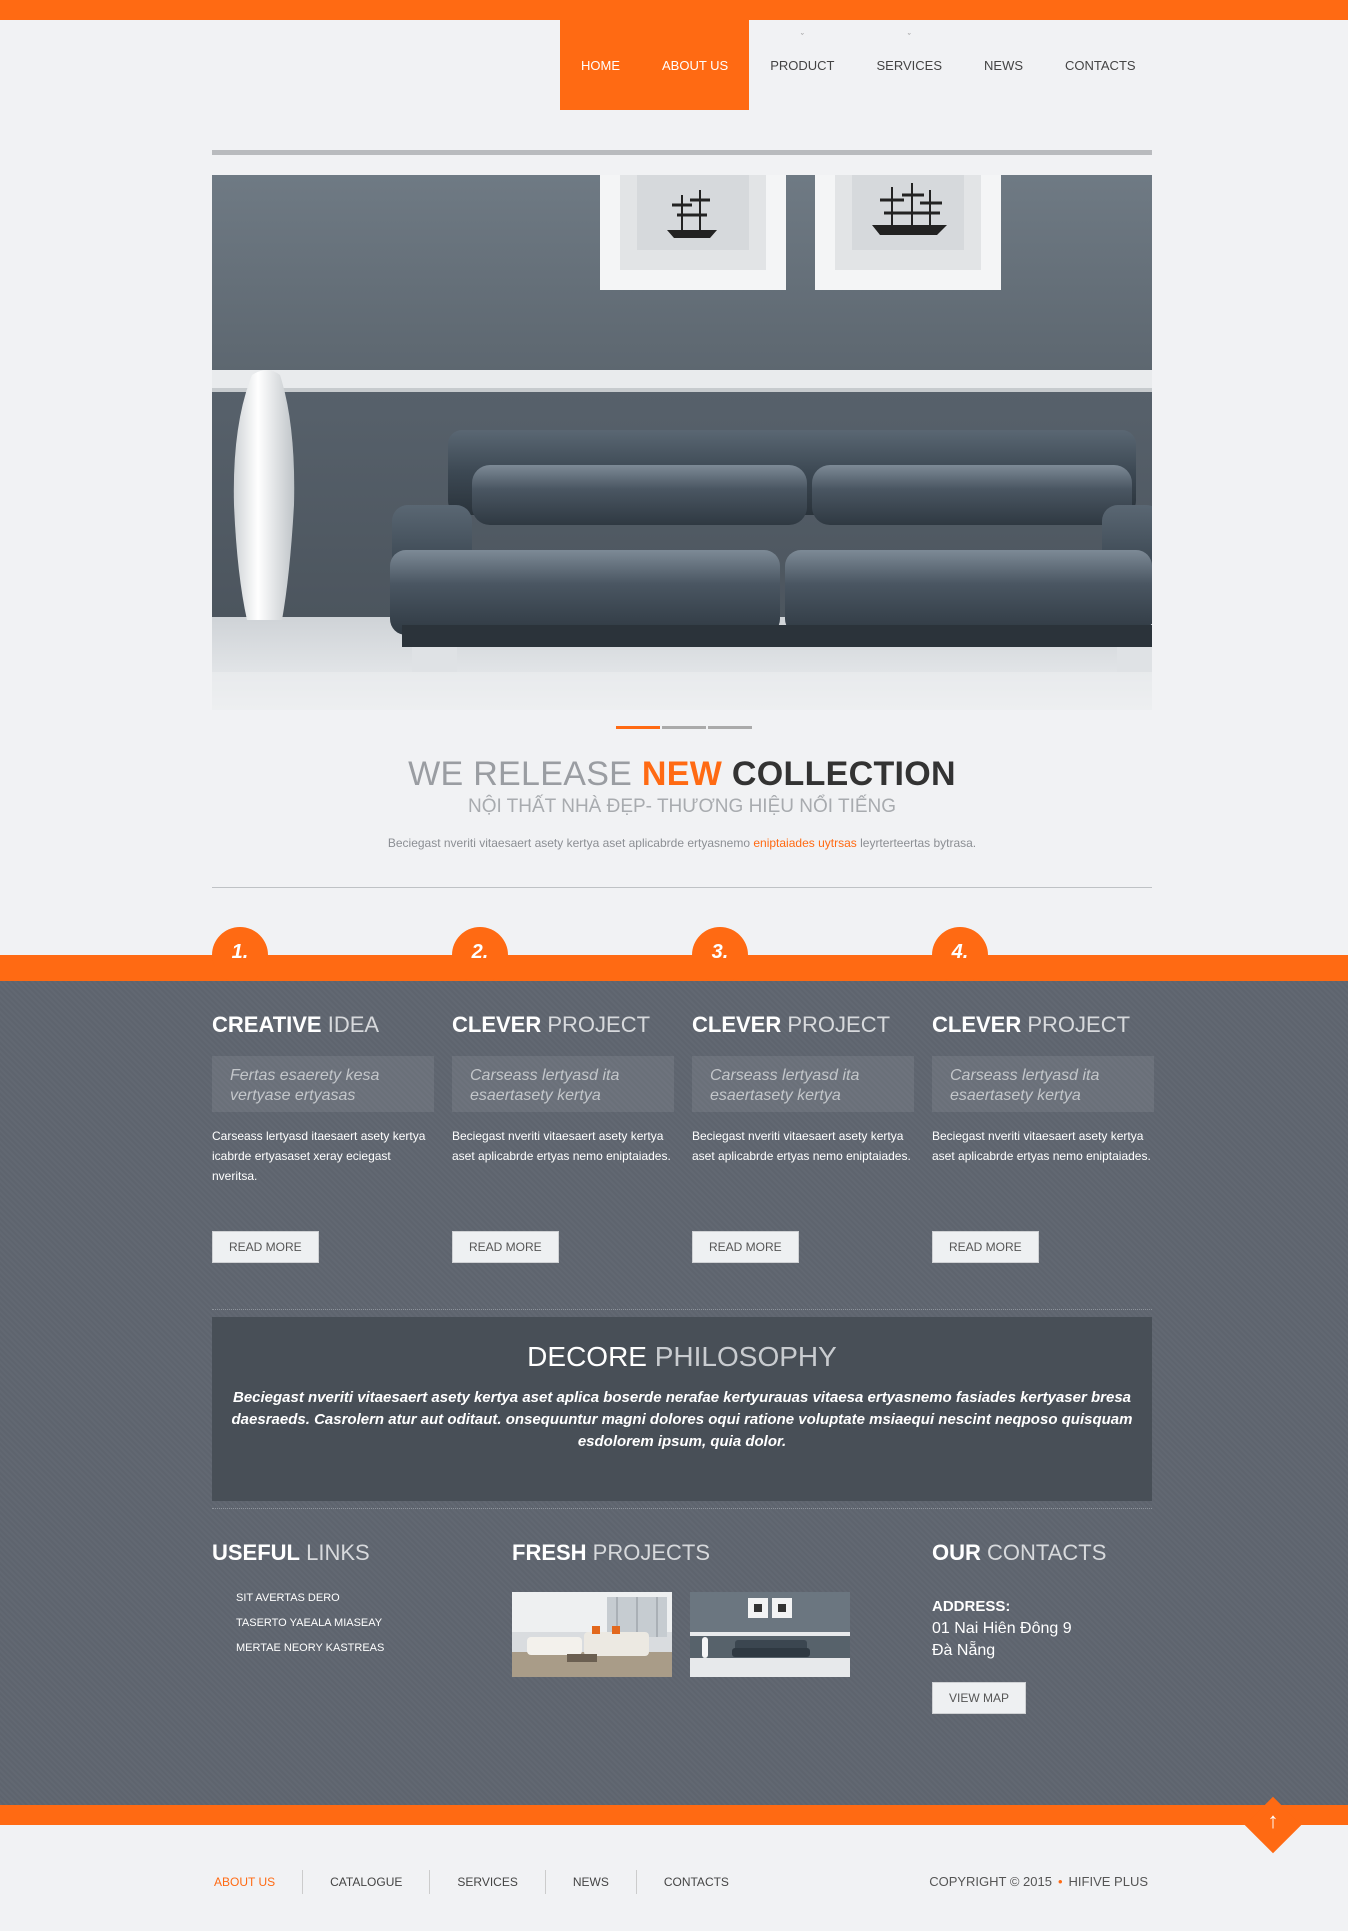 This screenshot has height=1931, width=1348. Describe the element at coordinates (674, 10) in the screenshot. I see `top-accent-bar` at that location.